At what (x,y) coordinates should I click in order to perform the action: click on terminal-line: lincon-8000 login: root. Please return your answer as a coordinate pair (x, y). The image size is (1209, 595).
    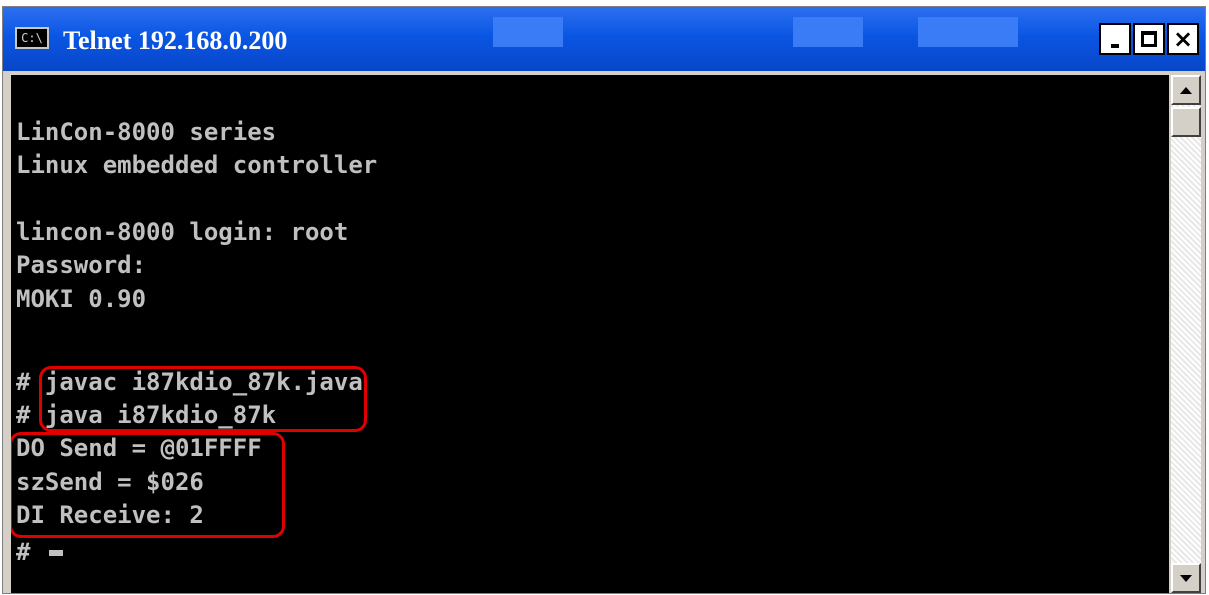
    Looking at the image, I should click on (182, 232).